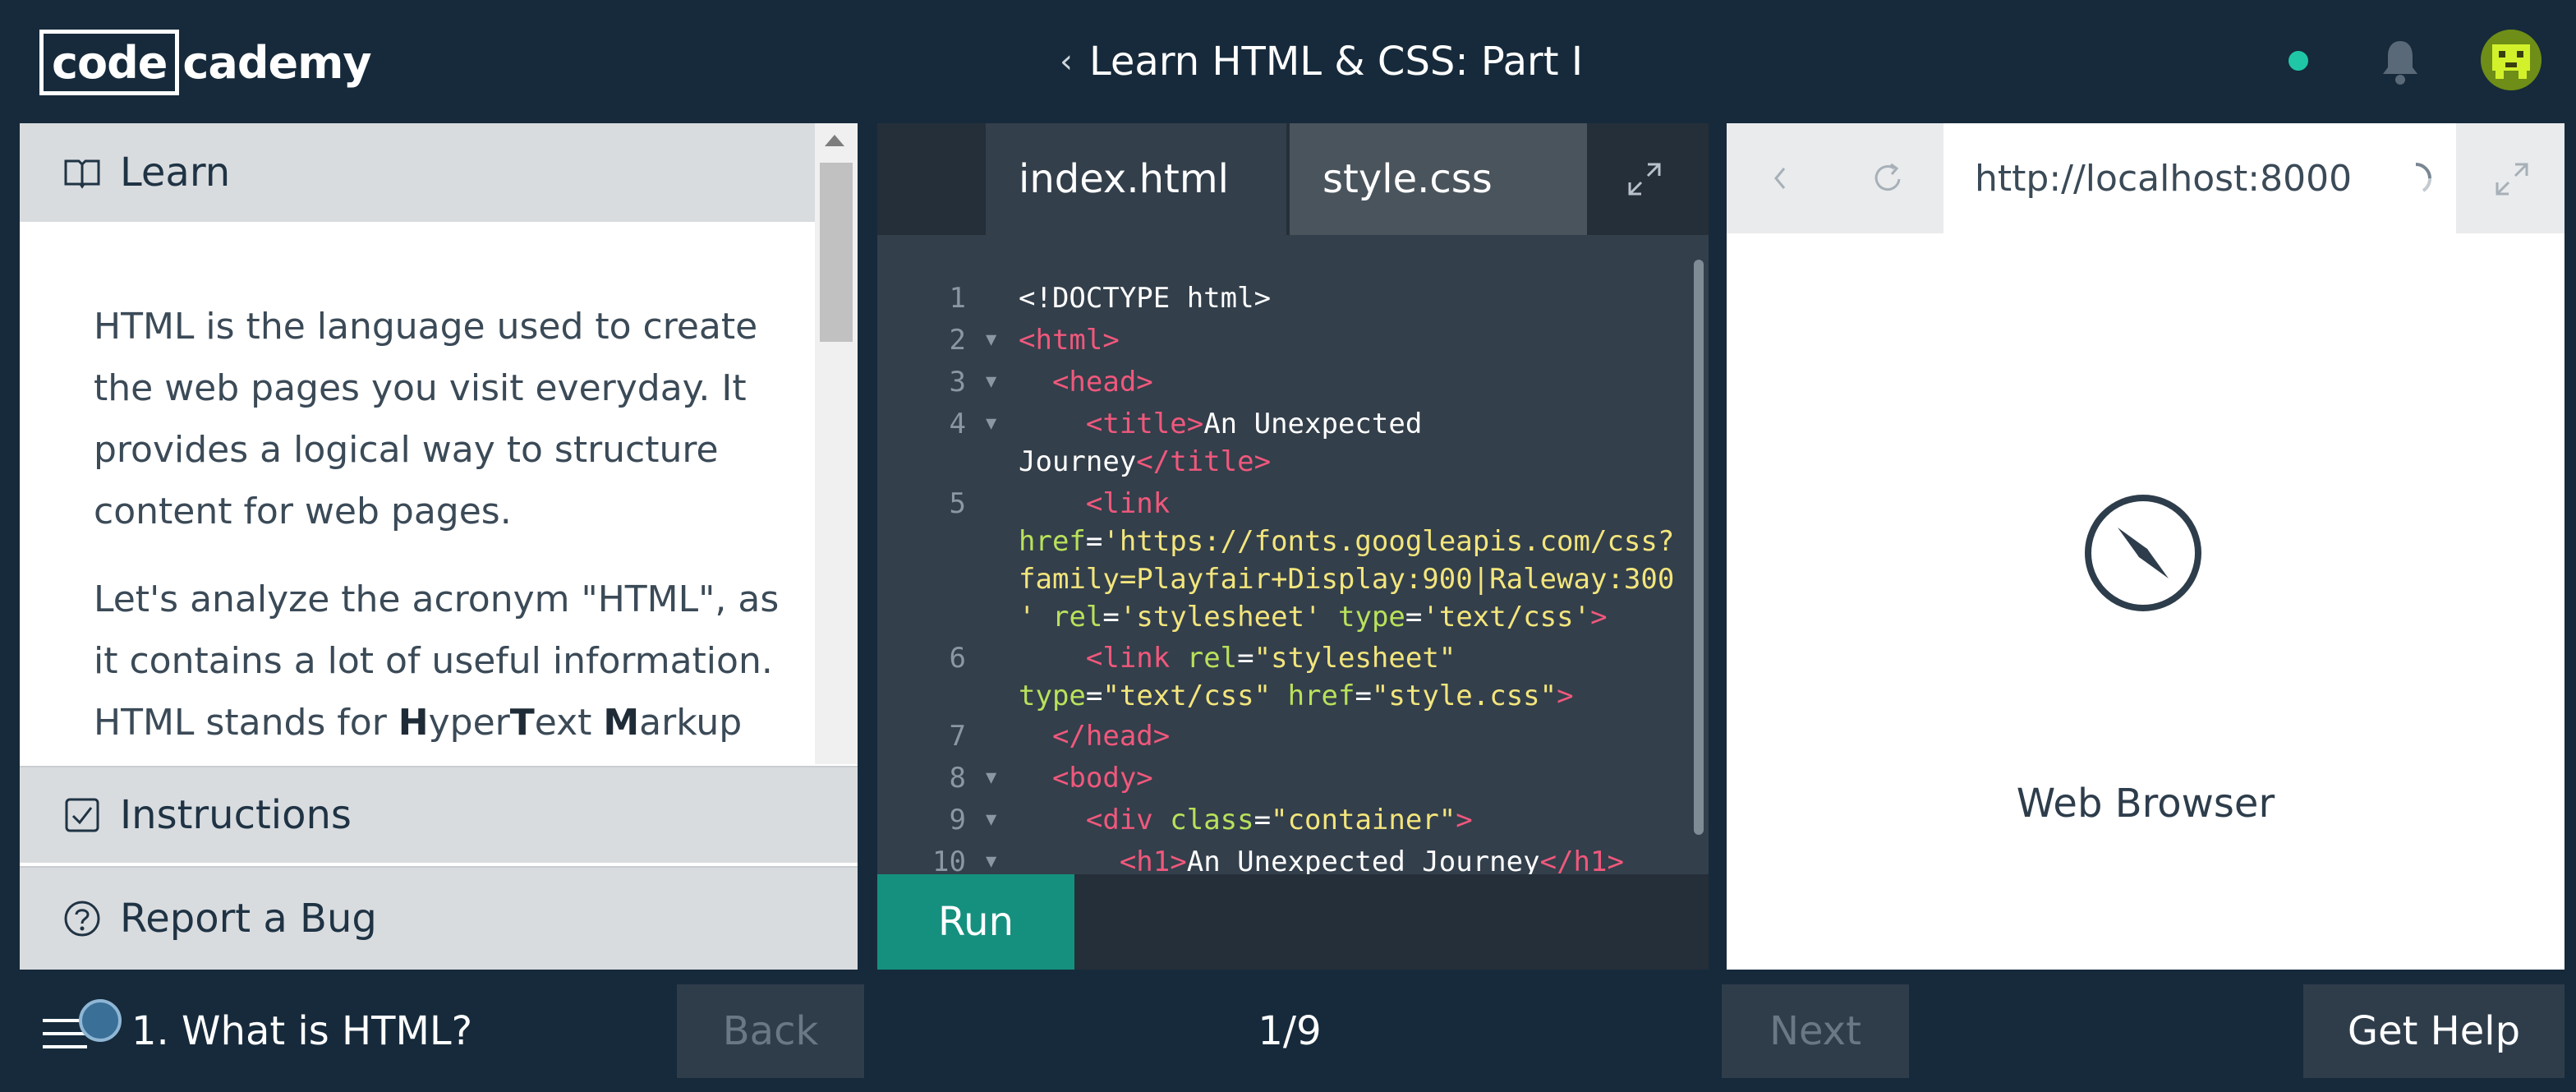 This screenshot has width=2576, height=1092. What do you see at coordinates (276, 62) in the screenshot?
I see `logo-text: cademy` at bounding box center [276, 62].